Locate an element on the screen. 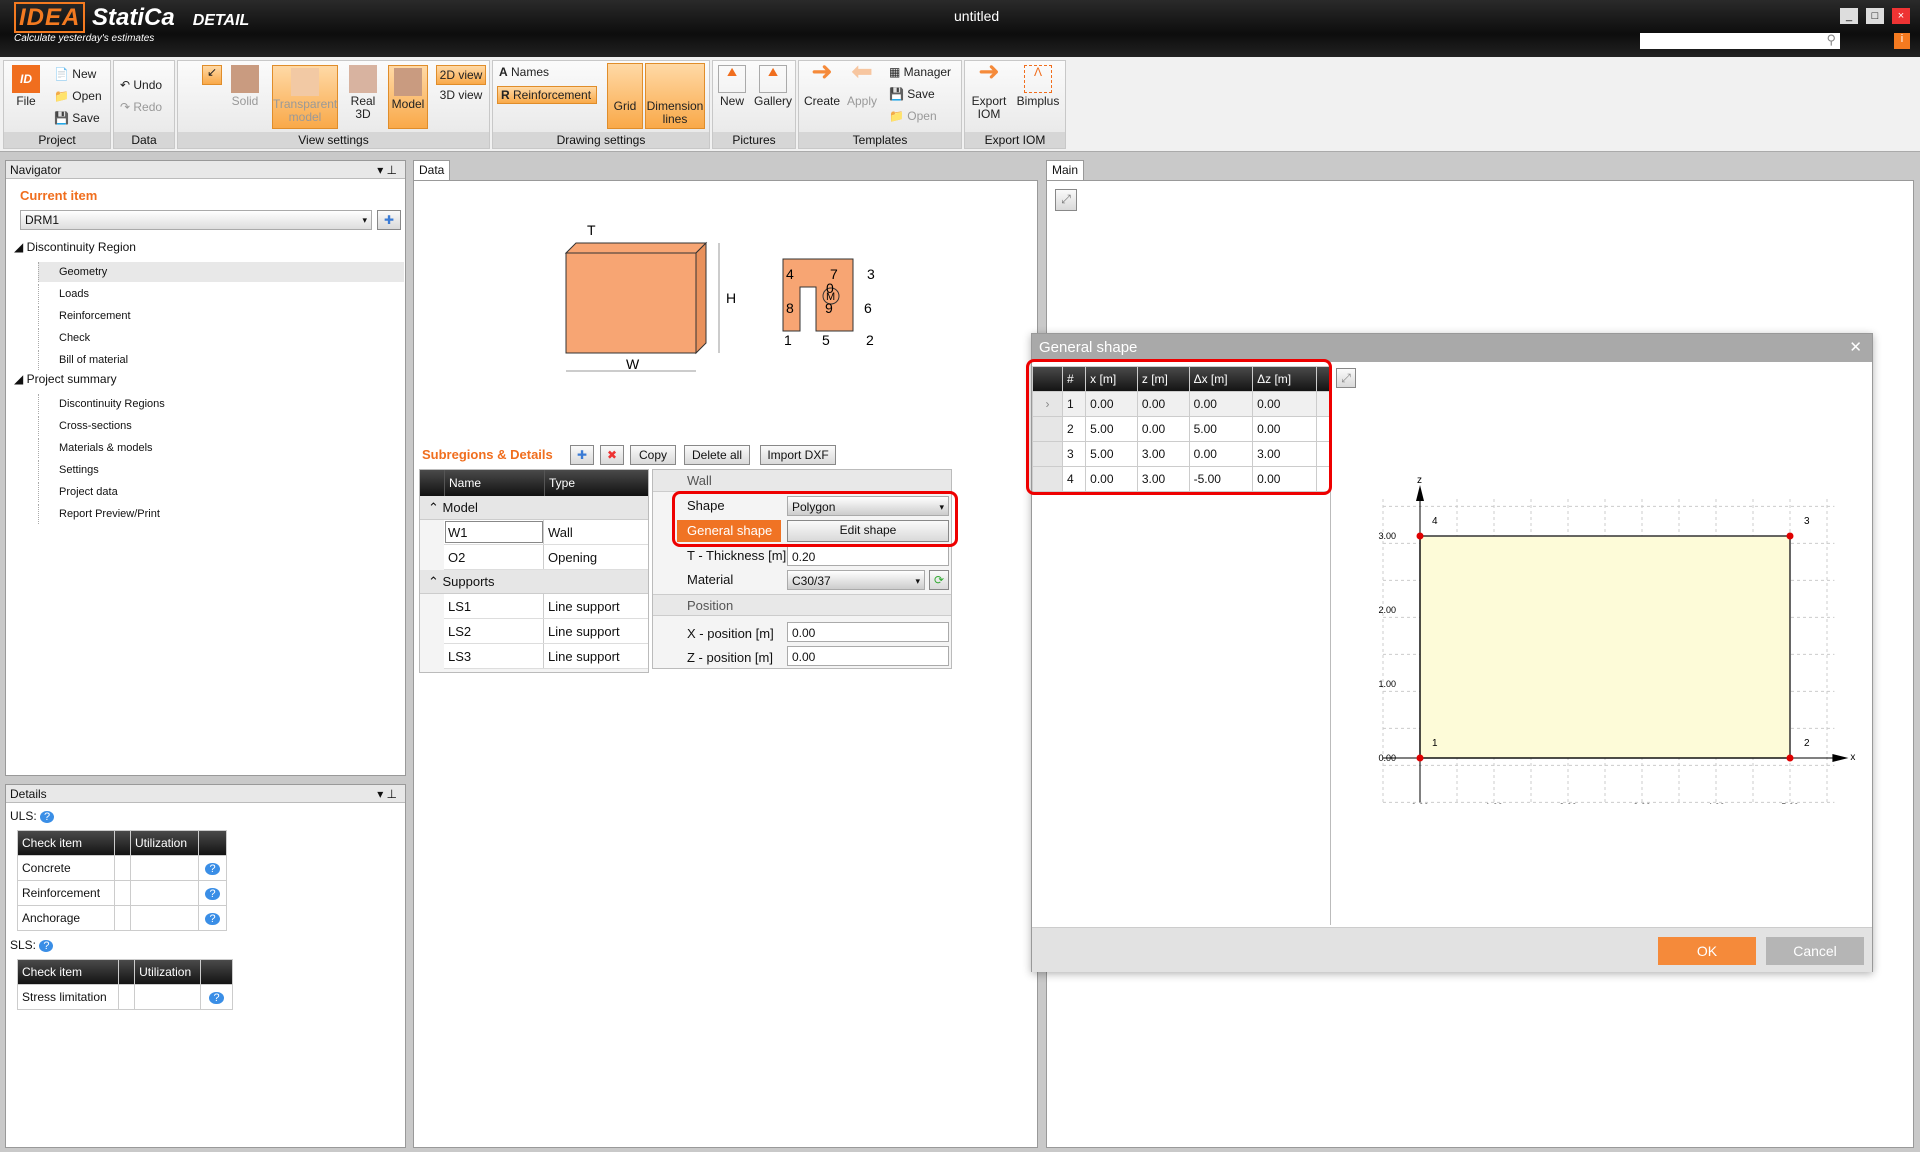  tree-group: ◢ Project summary is located at coordinates (65, 379).